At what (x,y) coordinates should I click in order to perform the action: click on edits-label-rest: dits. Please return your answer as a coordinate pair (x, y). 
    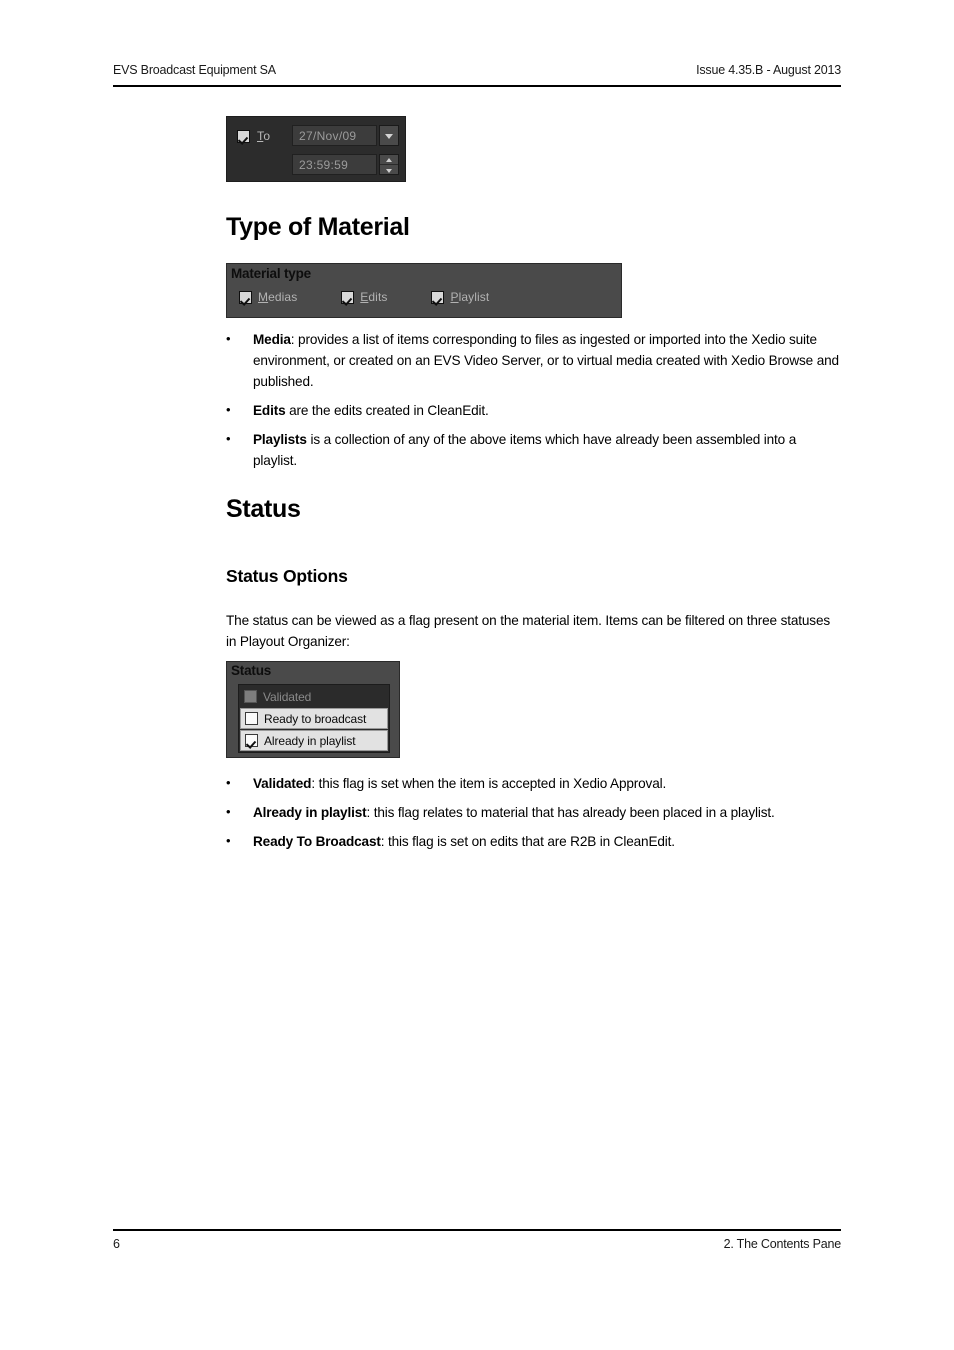
    Looking at the image, I should click on (378, 297).